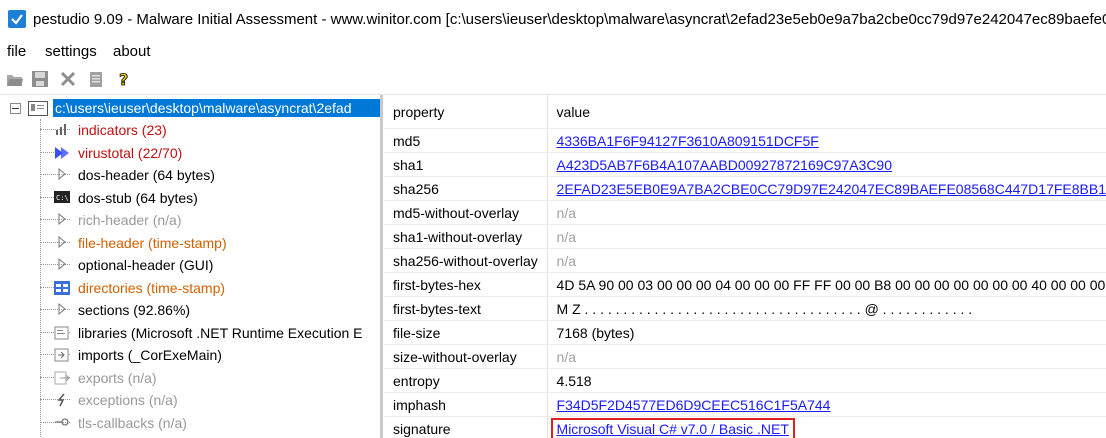 This screenshot has height=438, width=1106. What do you see at coordinates (826, 427) in the screenshot?
I see `property-value-cell: Microsoft Visual C# v7.0 / Basic .NET` at bounding box center [826, 427].